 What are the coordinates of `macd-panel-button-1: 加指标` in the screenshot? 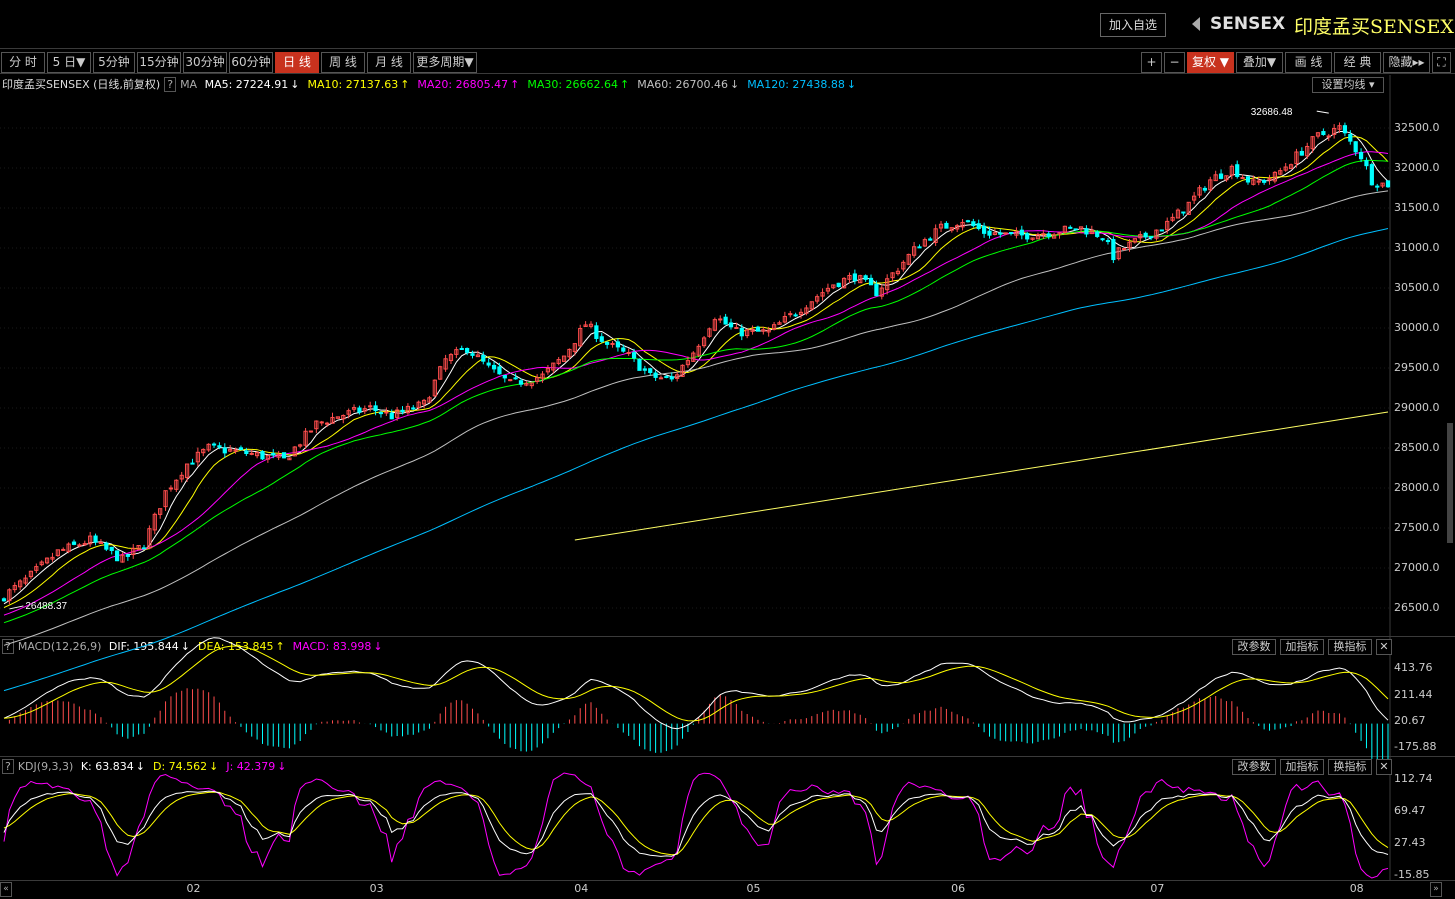 It's located at (1302, 647).